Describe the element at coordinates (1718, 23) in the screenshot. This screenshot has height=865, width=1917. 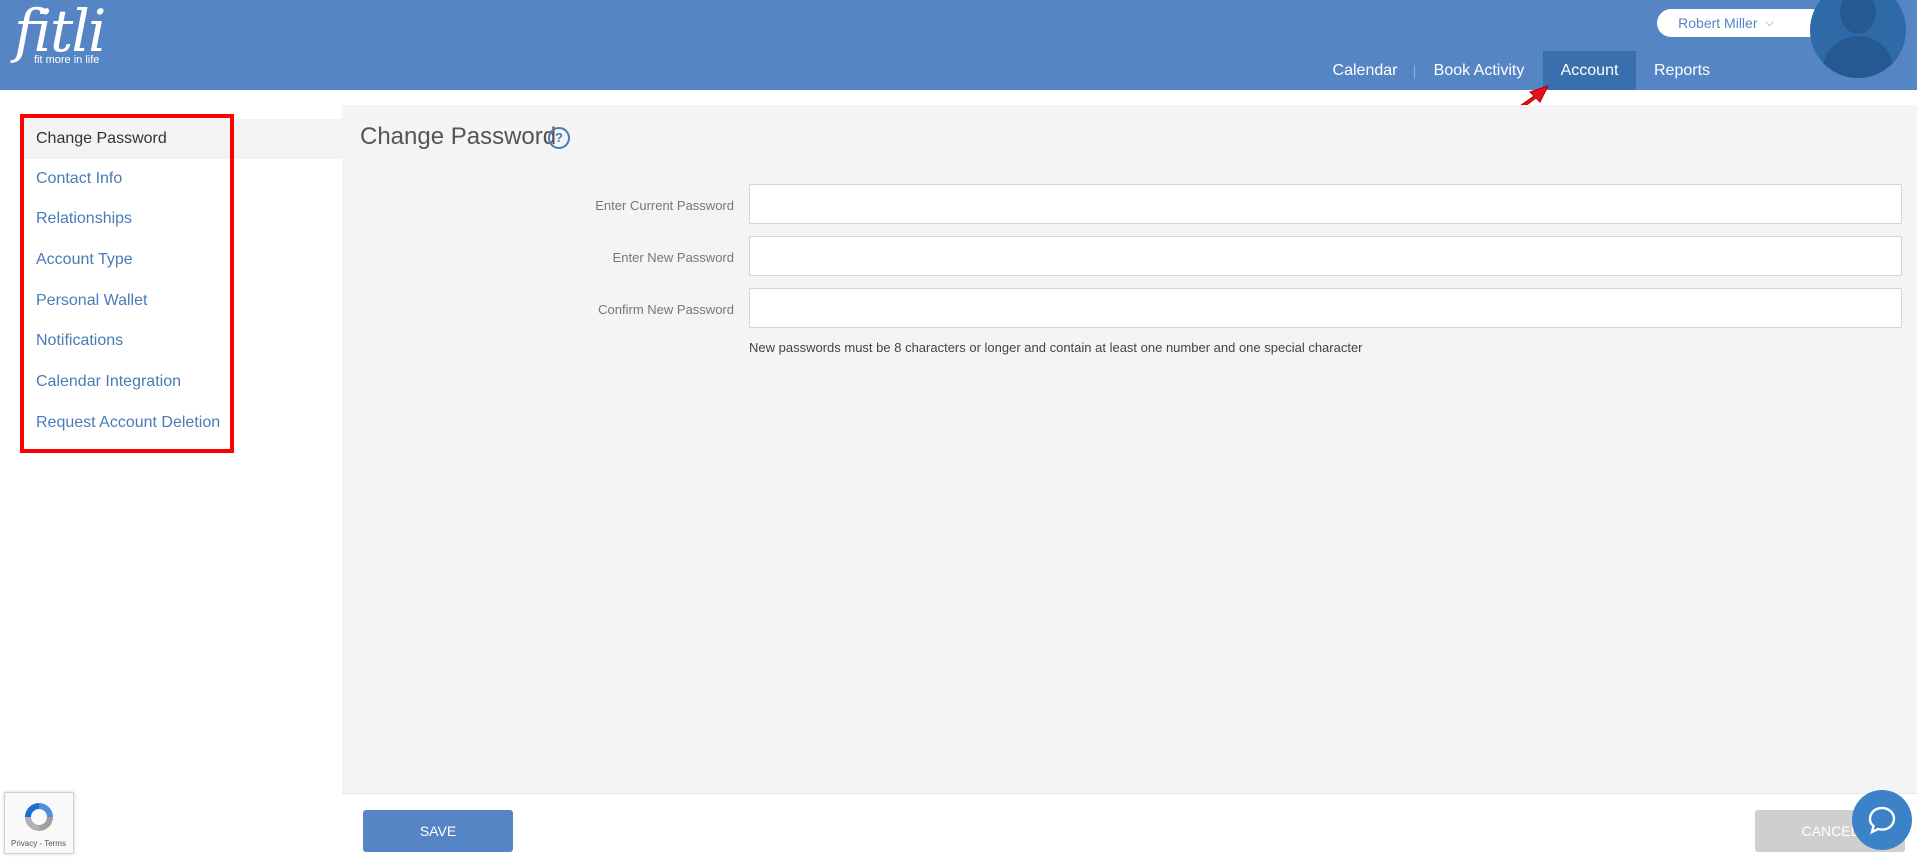
I see `user-name: Robert Miller` at that location.